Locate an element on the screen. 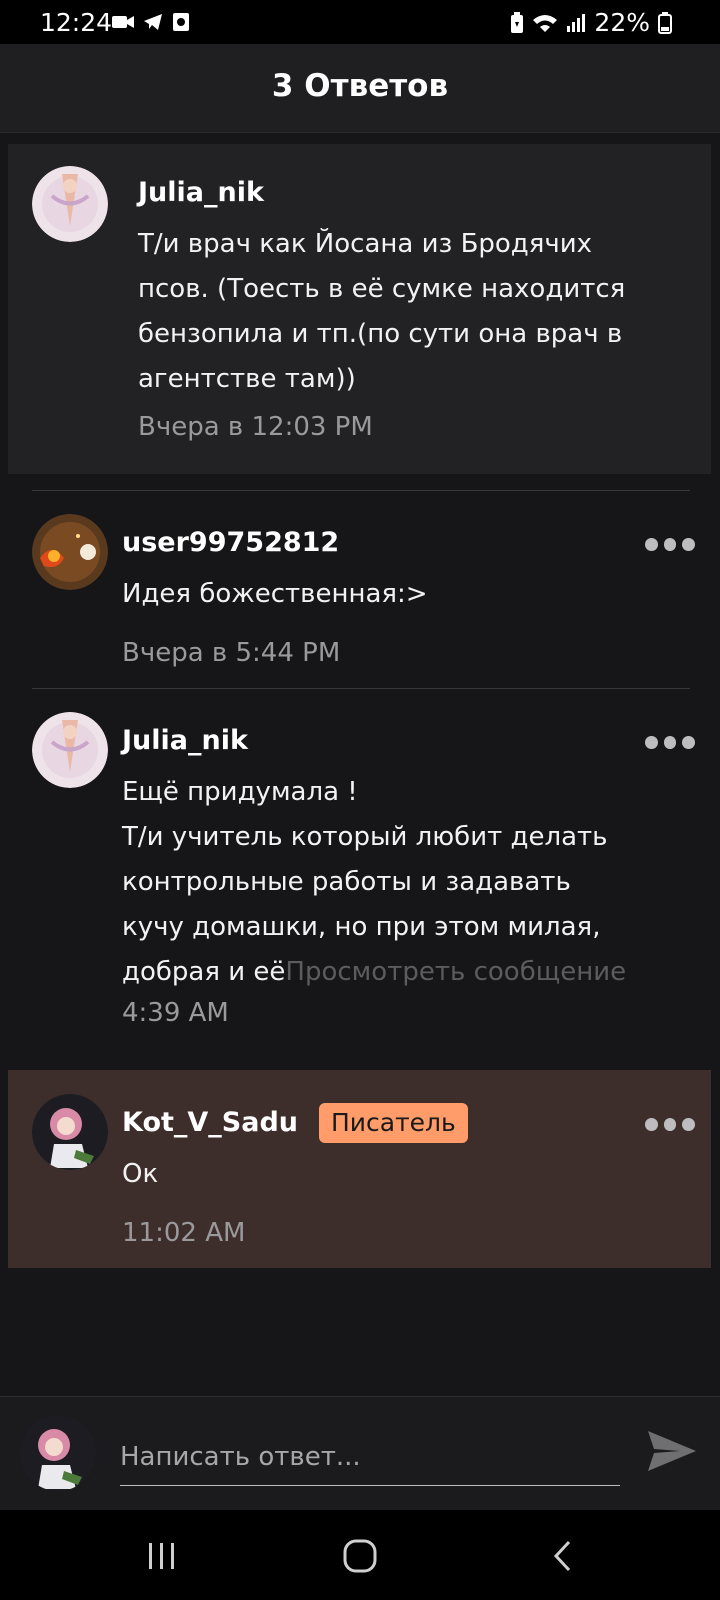 Image resolution: width=720 pixels, height=1600 pixels. screenshot-icon is located at coordinates (181, 22).